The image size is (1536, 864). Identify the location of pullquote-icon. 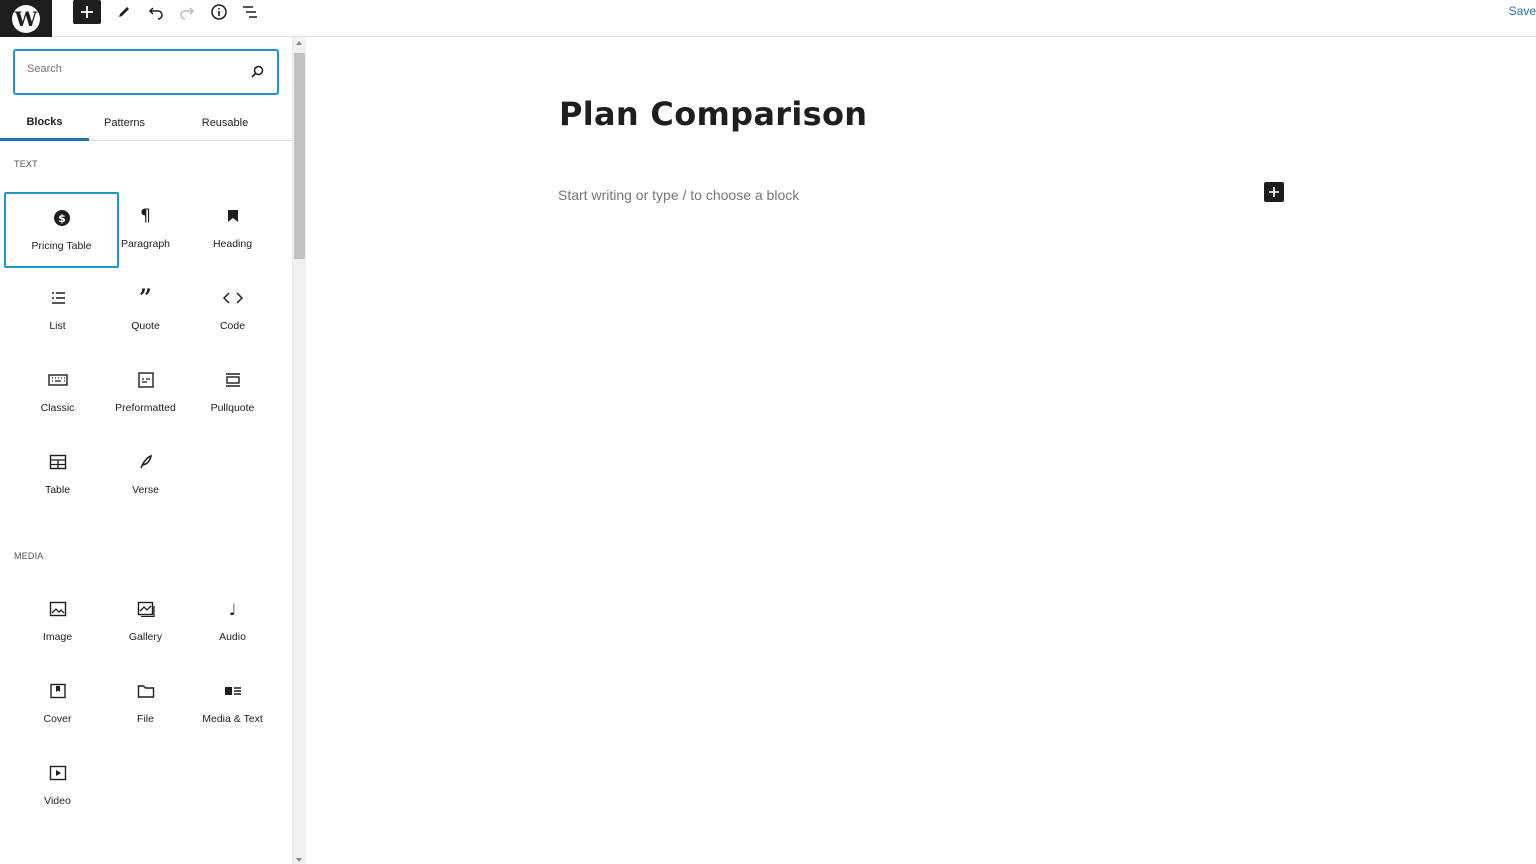
(232, 380).